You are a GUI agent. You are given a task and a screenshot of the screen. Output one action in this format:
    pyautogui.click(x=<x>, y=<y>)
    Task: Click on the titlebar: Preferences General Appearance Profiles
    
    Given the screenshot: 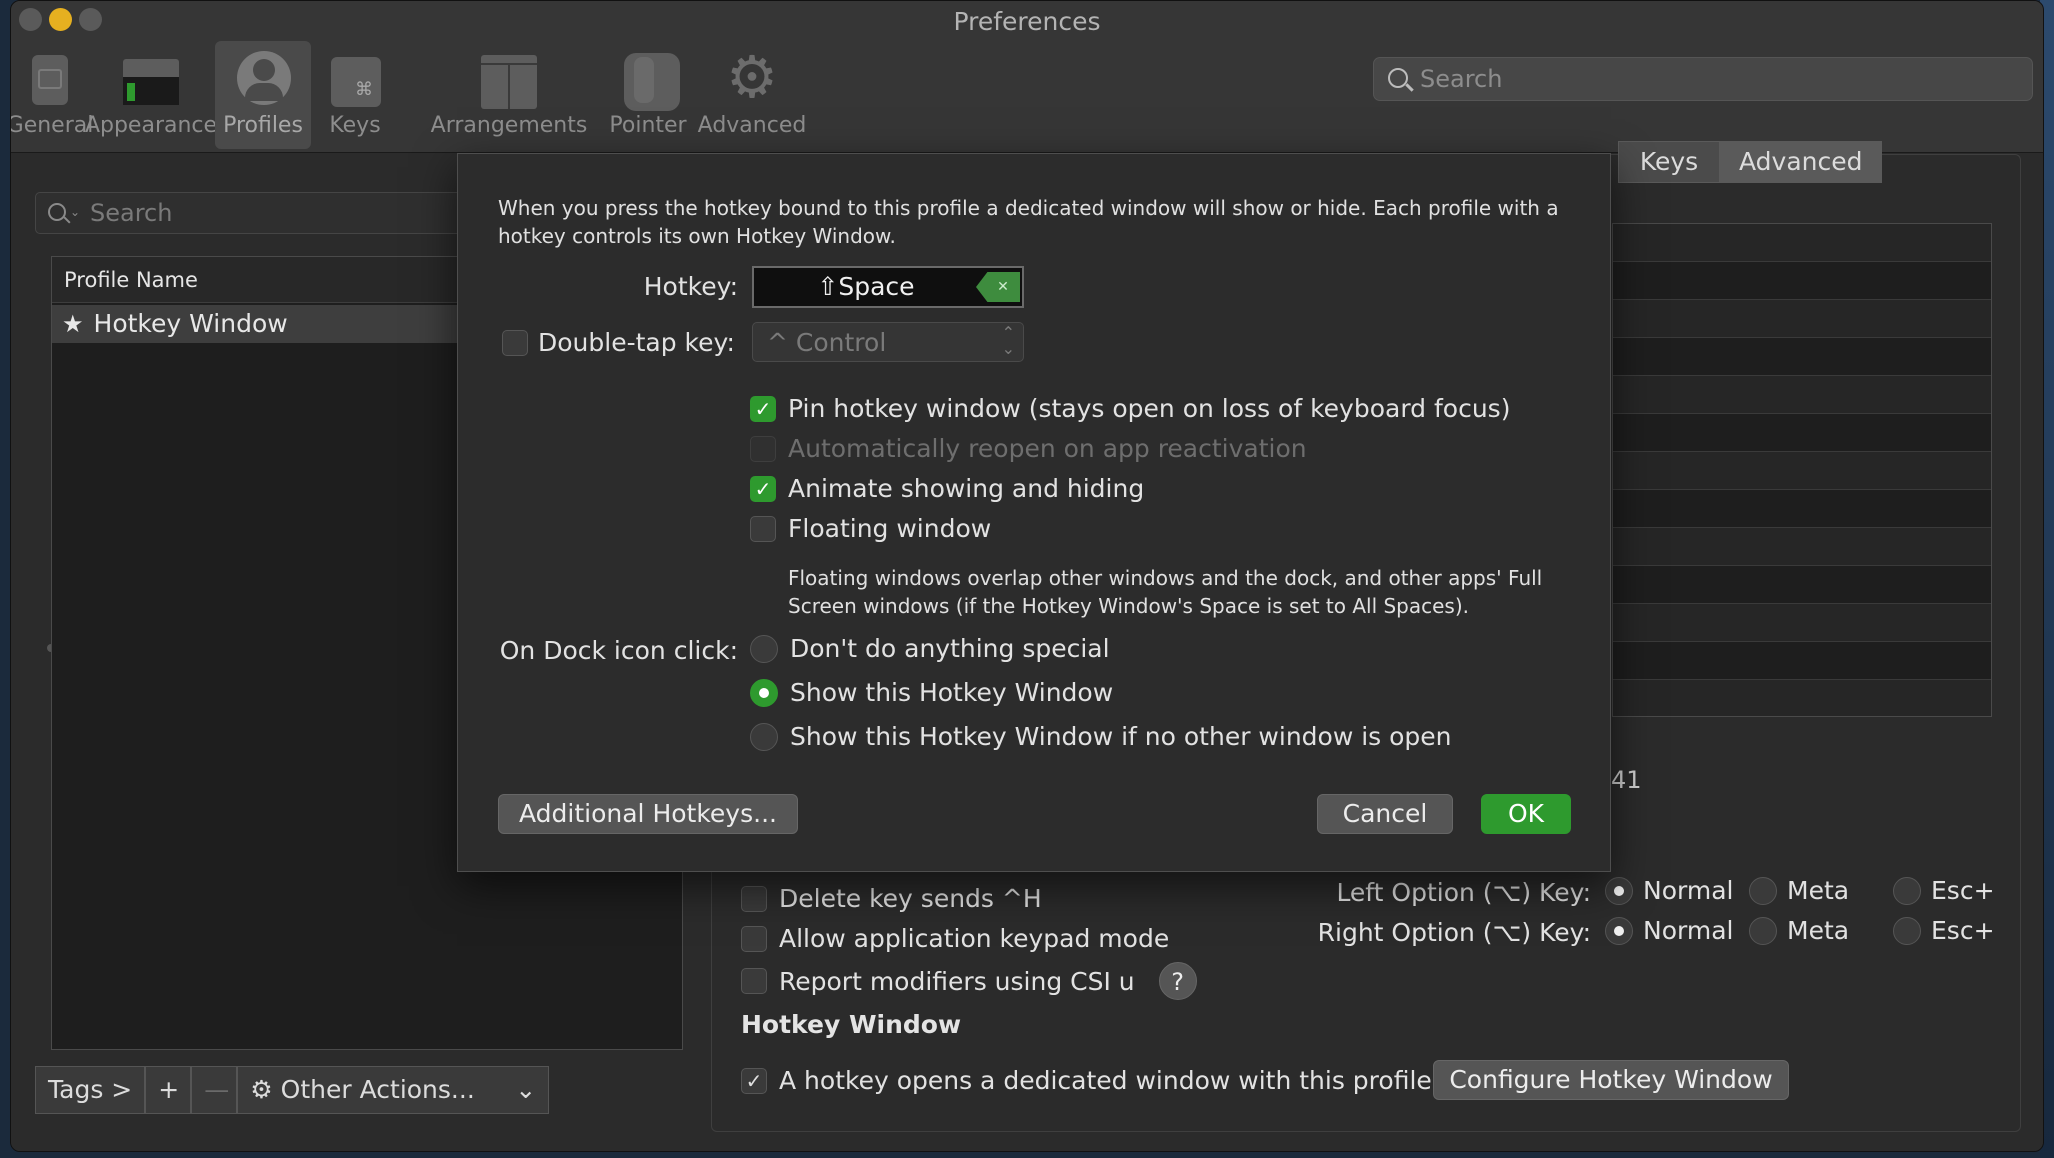 What is the action you would take?
    pyautogui.click(x=1027, y=77)
    